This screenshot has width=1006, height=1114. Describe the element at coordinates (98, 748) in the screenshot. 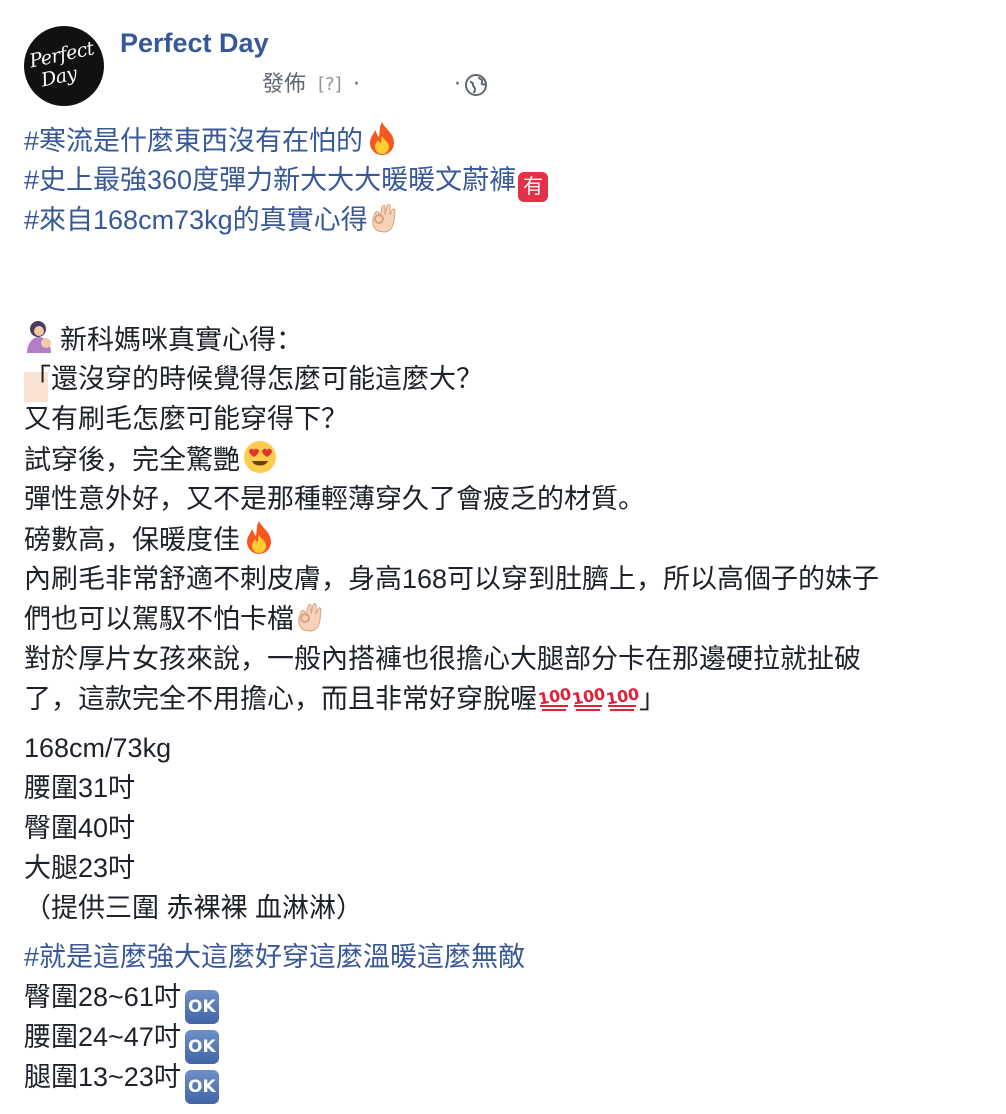

I see `stats-text: 168cm/73kg` at that location.